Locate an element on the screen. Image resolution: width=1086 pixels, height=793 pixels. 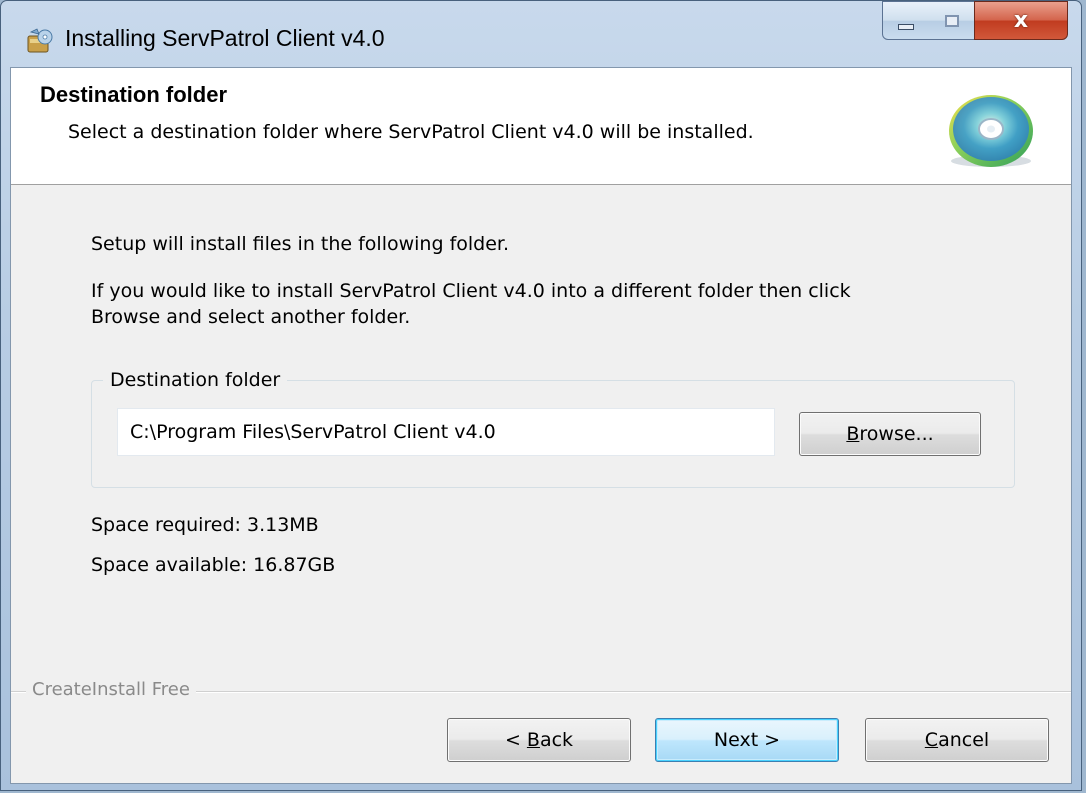
maximize-button is located at coordinates (952, 20).